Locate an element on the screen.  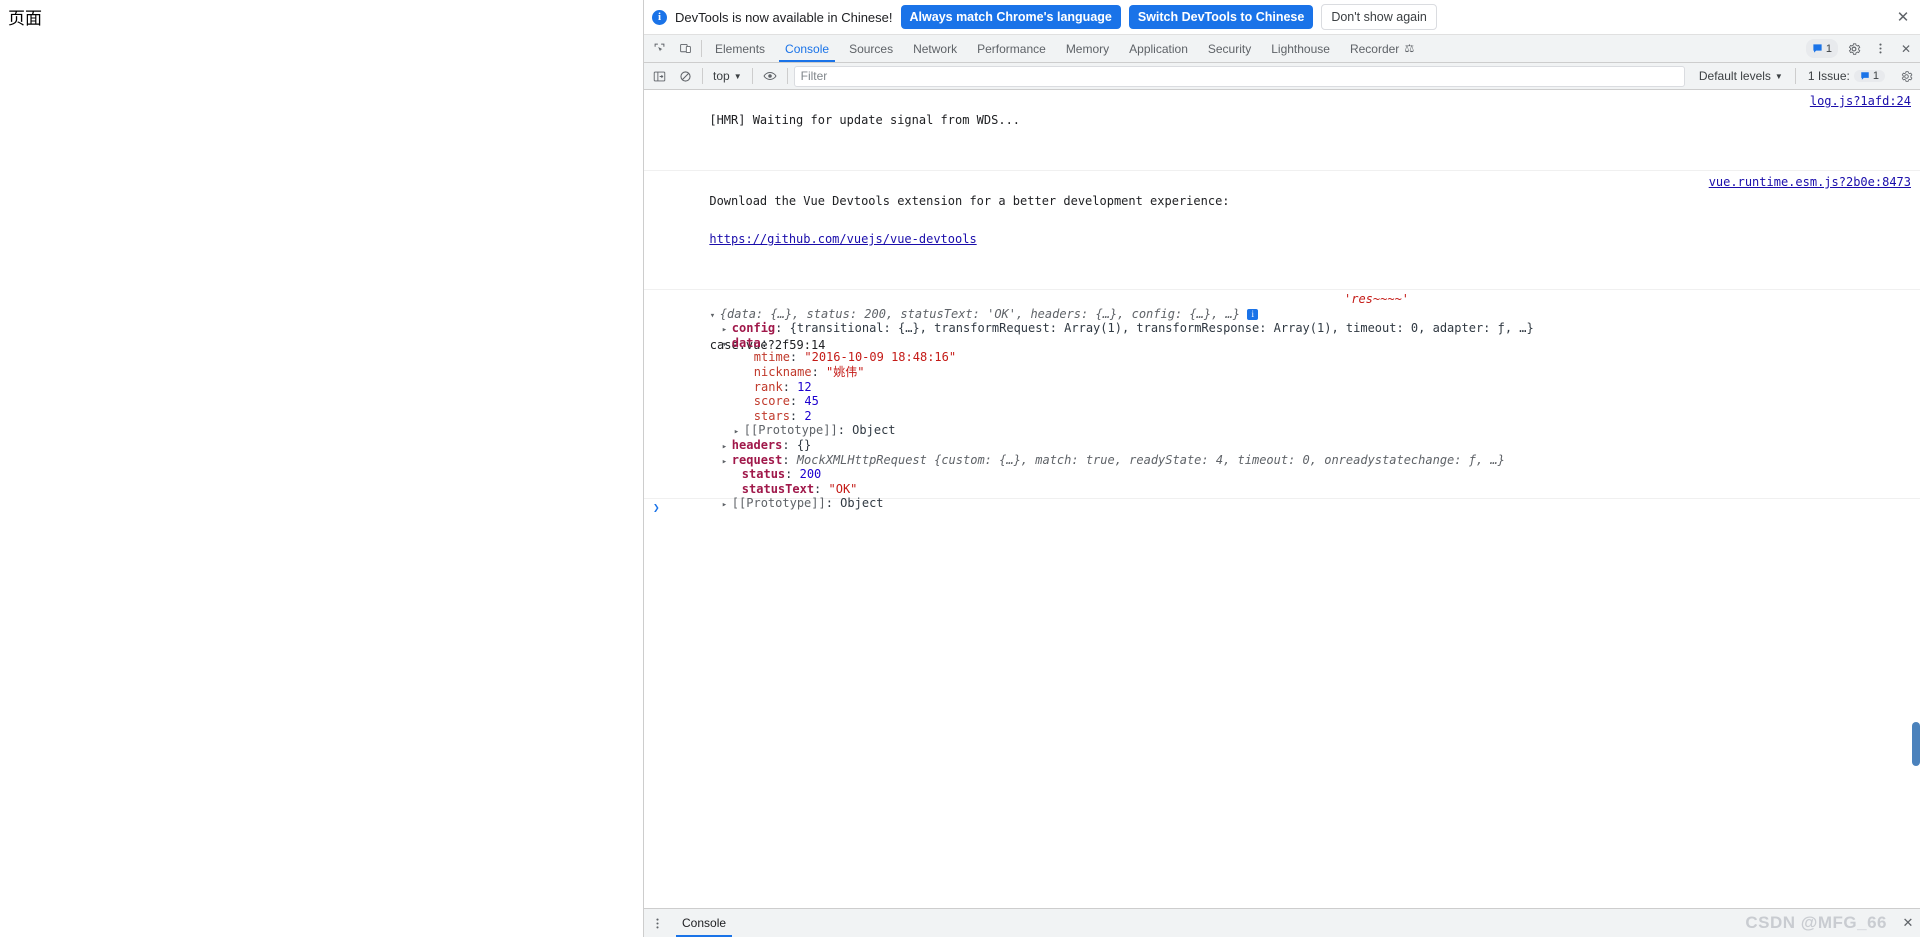
execution-context-selector: top ▼ is located at coordinates (727, 76).